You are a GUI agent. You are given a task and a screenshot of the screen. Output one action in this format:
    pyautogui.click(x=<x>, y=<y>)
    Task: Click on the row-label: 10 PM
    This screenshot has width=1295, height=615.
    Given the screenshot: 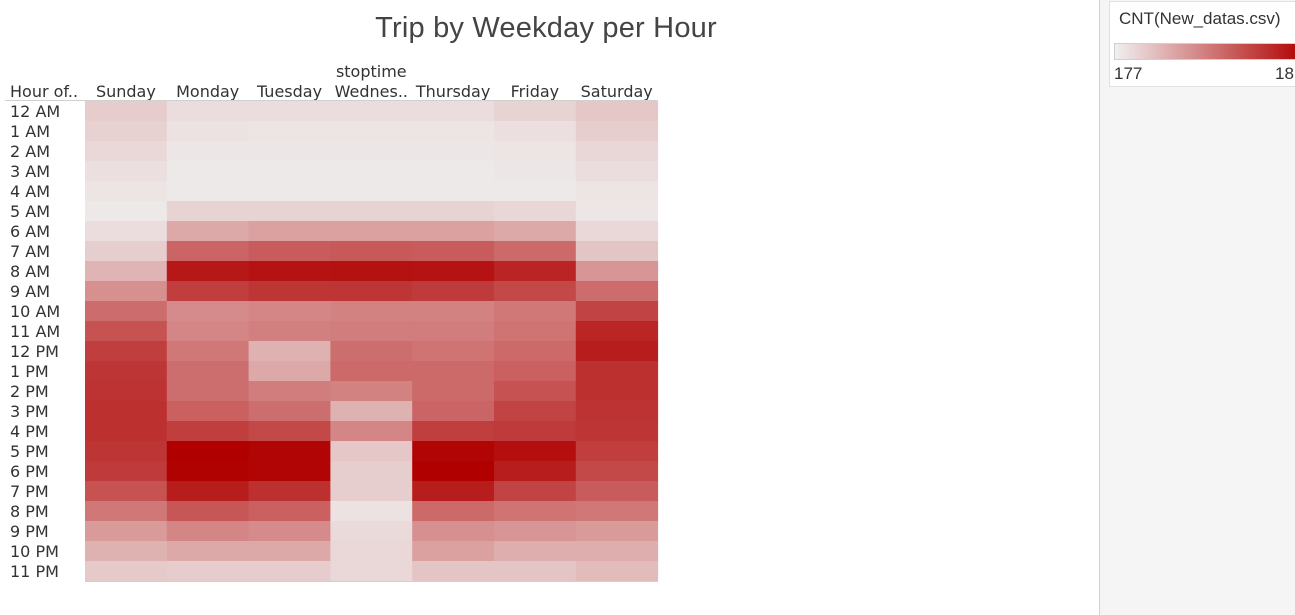 What is the action you would take?
    pyautogui.click(x=34, y=551)
    